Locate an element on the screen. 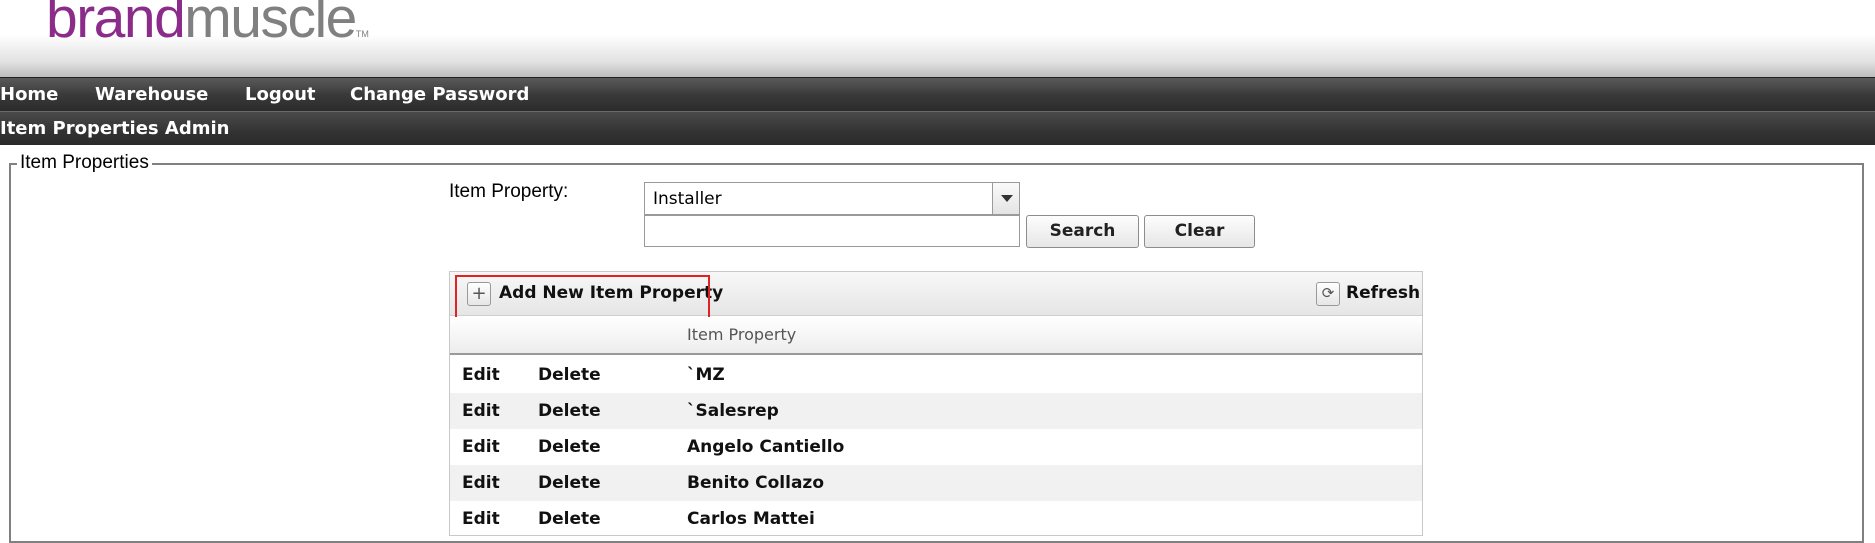 The height and width of the screenshot is (543, 1875). item-property-name: `Salesrep is located at coordinates (733, 411).